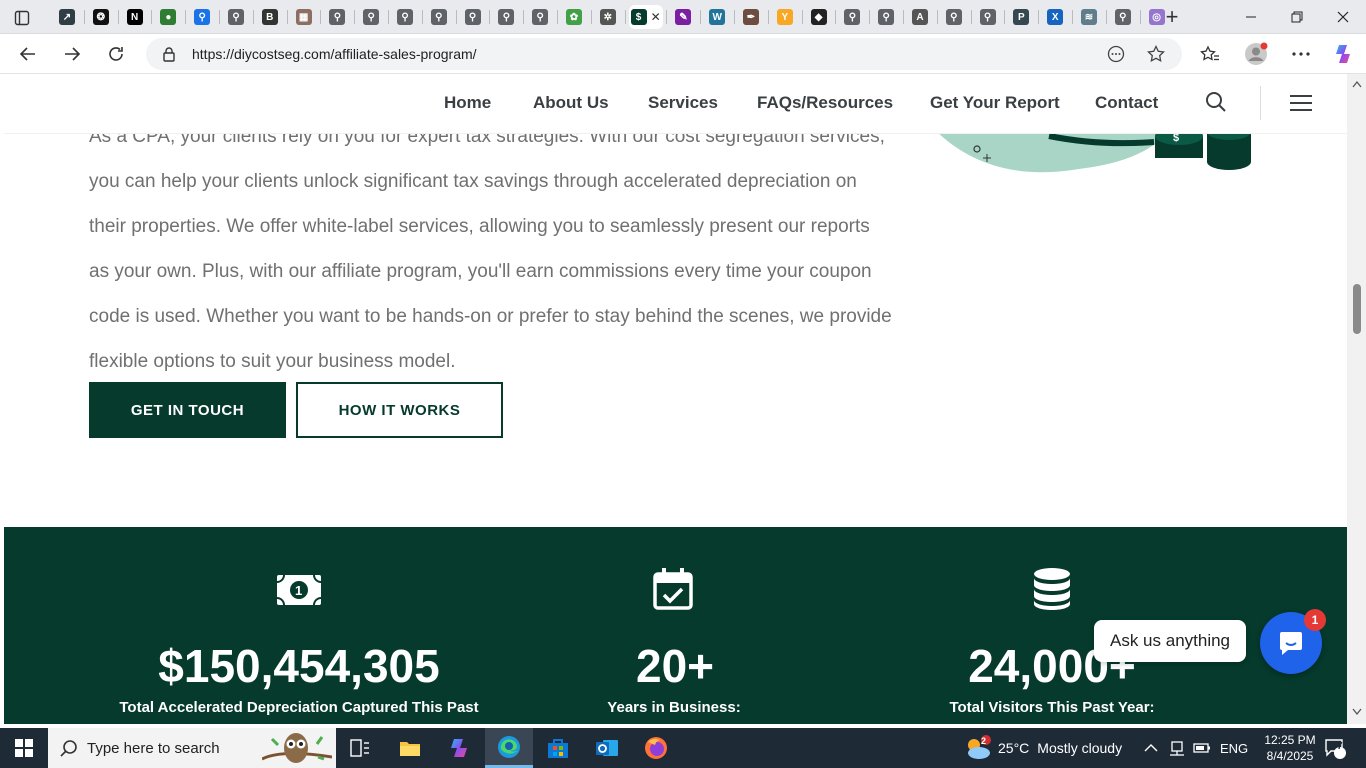  I want to click on taskbar-search-placeholder: Type here to search, so click(153, 748).